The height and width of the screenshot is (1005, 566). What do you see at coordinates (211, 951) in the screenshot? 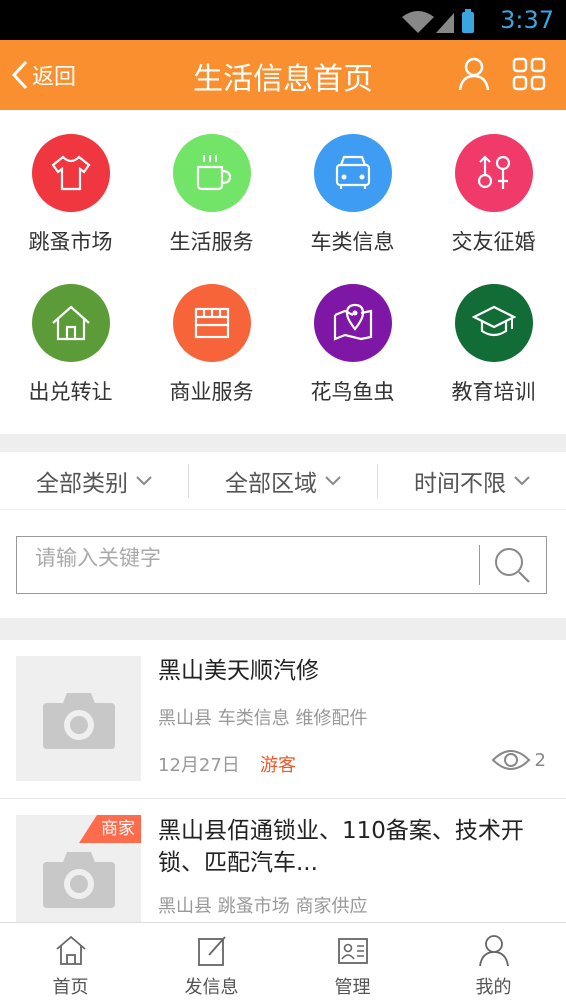
I see `edit-icon` at bounding box center [211, 951].